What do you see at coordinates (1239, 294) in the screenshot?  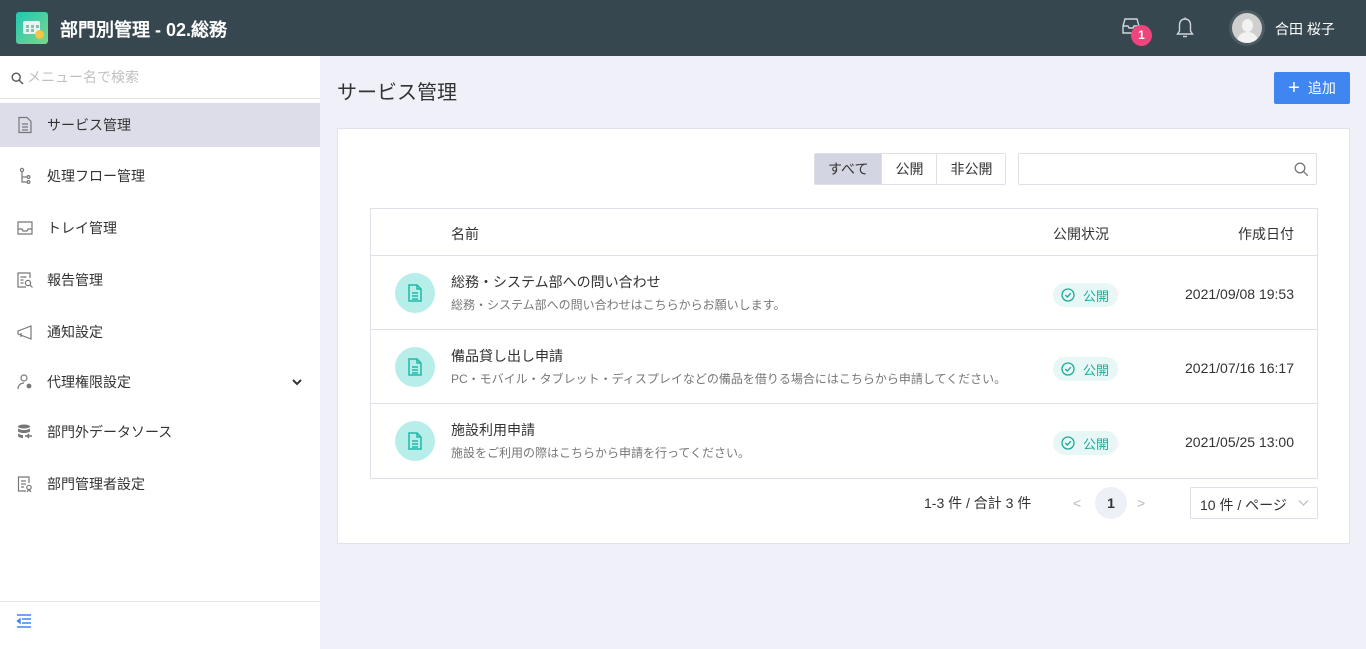 I see `created-date: 2021/09/08 19:53` at bounding box center [1239, 294].